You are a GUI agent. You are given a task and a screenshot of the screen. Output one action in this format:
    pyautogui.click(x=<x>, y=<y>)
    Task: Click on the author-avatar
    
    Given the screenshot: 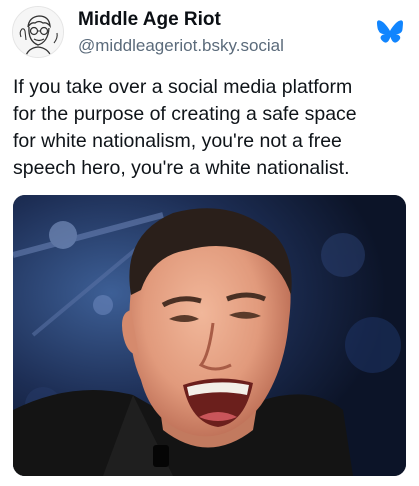 What is the action you would take?
    pyautogui.click(x=38, y=32)
    